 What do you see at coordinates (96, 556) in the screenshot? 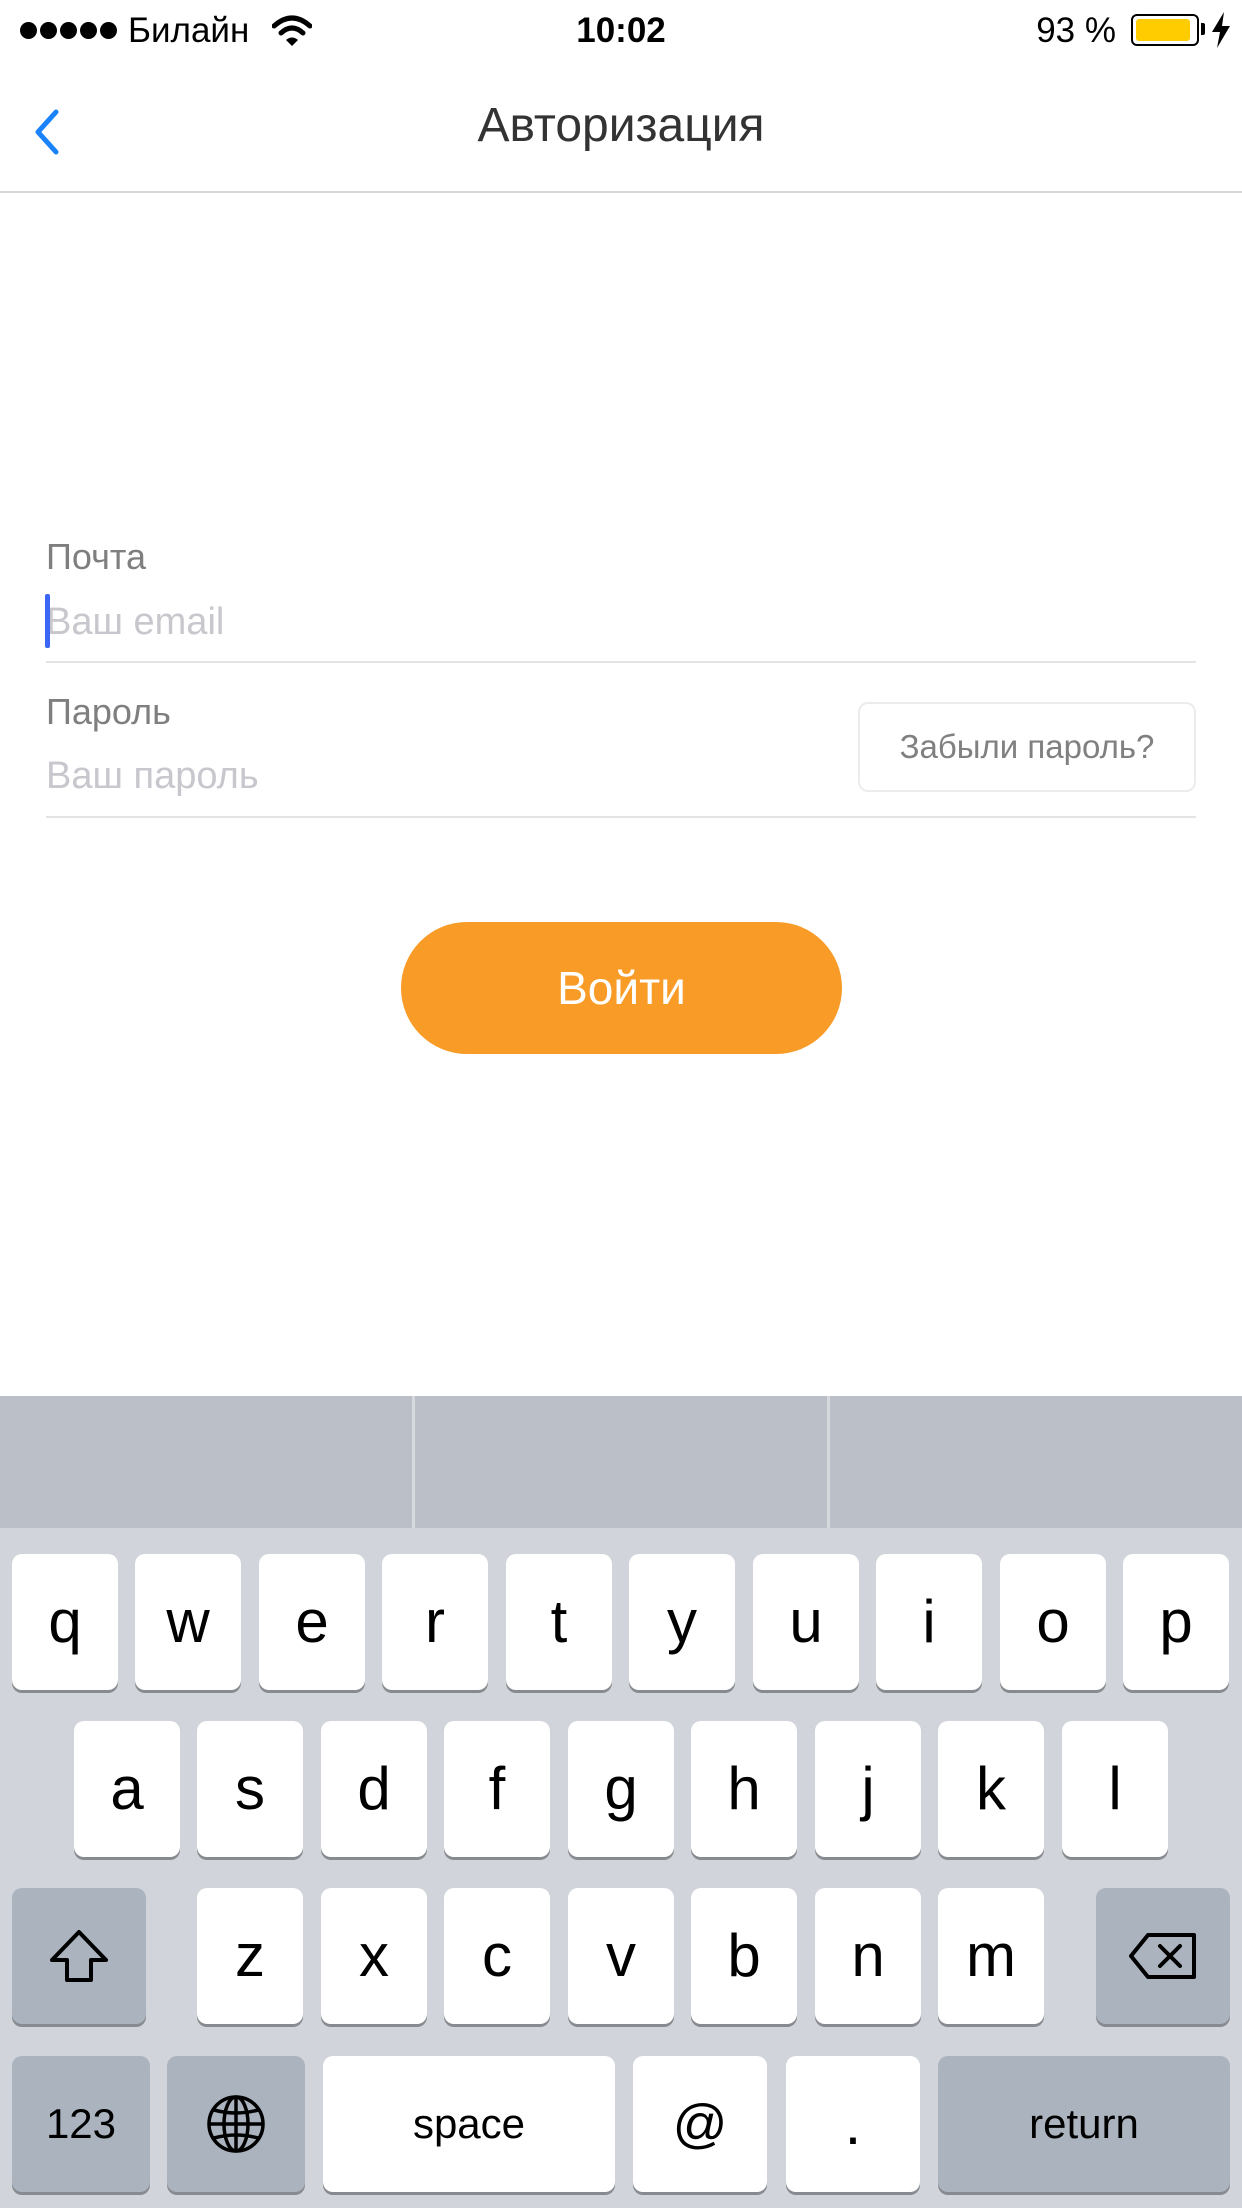
I see `email-label: Почта` at bounding box center [96, 556].